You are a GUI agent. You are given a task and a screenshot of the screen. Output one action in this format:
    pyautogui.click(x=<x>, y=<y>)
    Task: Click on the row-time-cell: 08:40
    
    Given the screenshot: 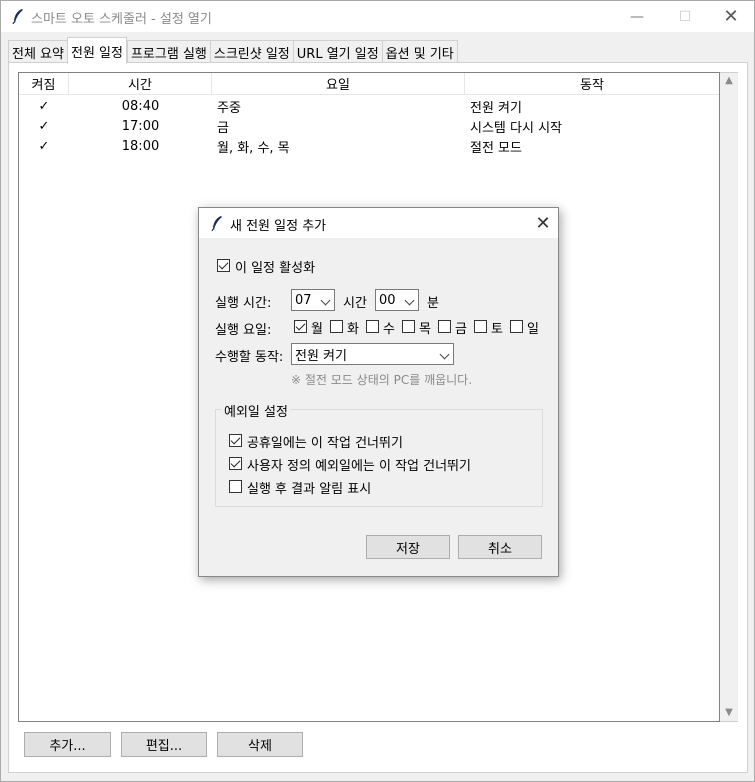 What is the action you would take?
    pyautogui.click(x=140, y=106)
    